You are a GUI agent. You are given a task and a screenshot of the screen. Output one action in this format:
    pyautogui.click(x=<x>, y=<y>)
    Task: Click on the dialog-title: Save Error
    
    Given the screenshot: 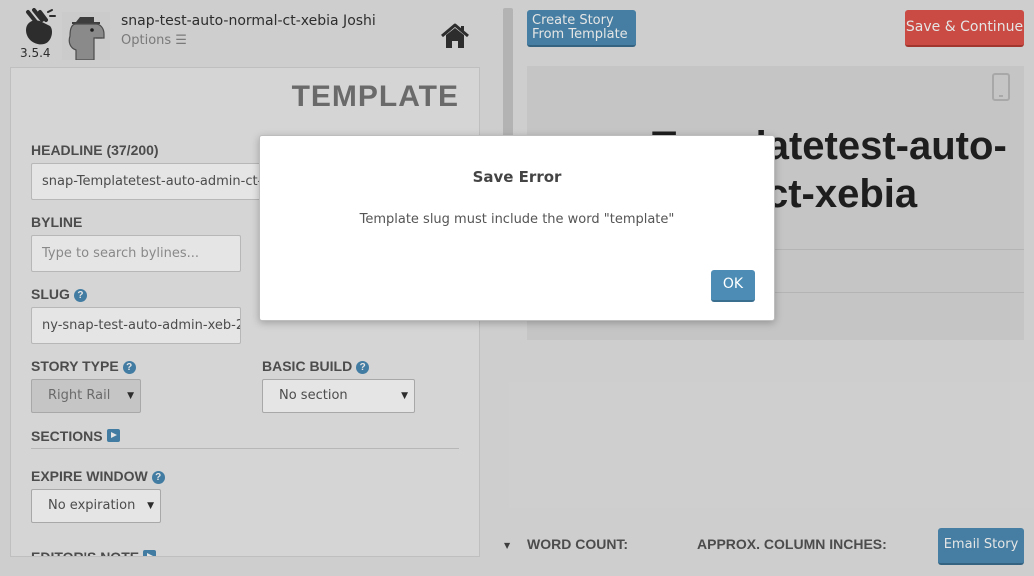 What is the action you would take?
    pyautogui.click(x=517, y=177)
    